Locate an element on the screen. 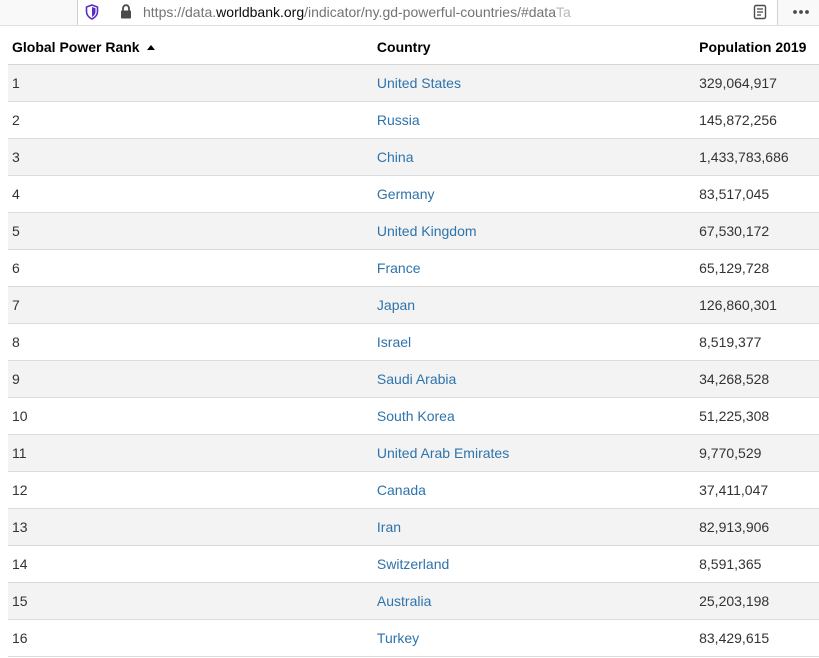 The height and width of the screenshot is (658, 819). country-link: Russia is located at coordinates (398, 120).